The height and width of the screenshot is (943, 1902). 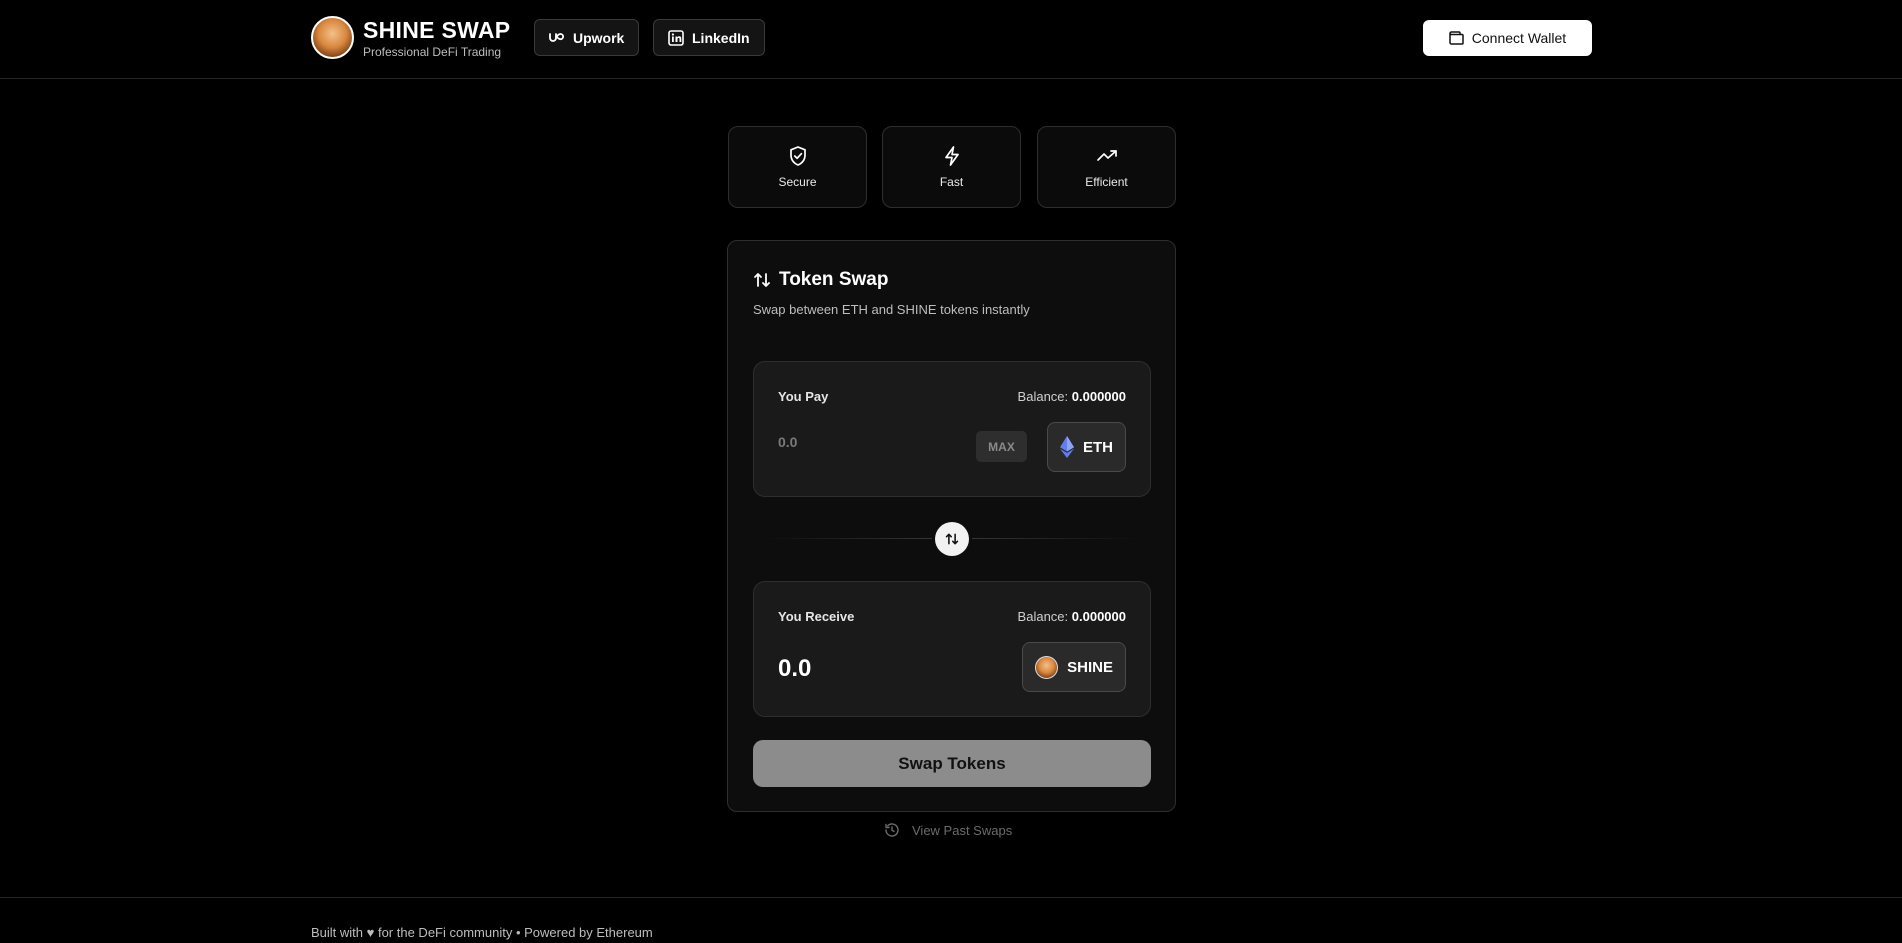 I want to click on linkedin-button: LinkedIn, so click(x=709, y=37).